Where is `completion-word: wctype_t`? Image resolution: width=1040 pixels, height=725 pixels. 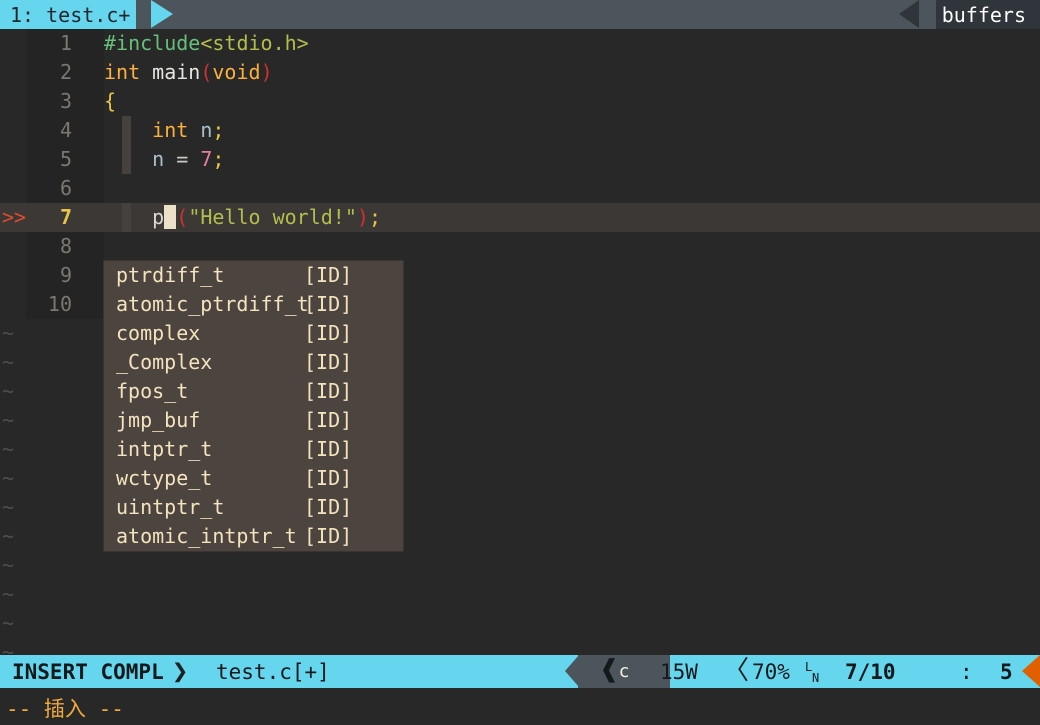 completion-word: wctype_t is located at coordinates (164, 478).